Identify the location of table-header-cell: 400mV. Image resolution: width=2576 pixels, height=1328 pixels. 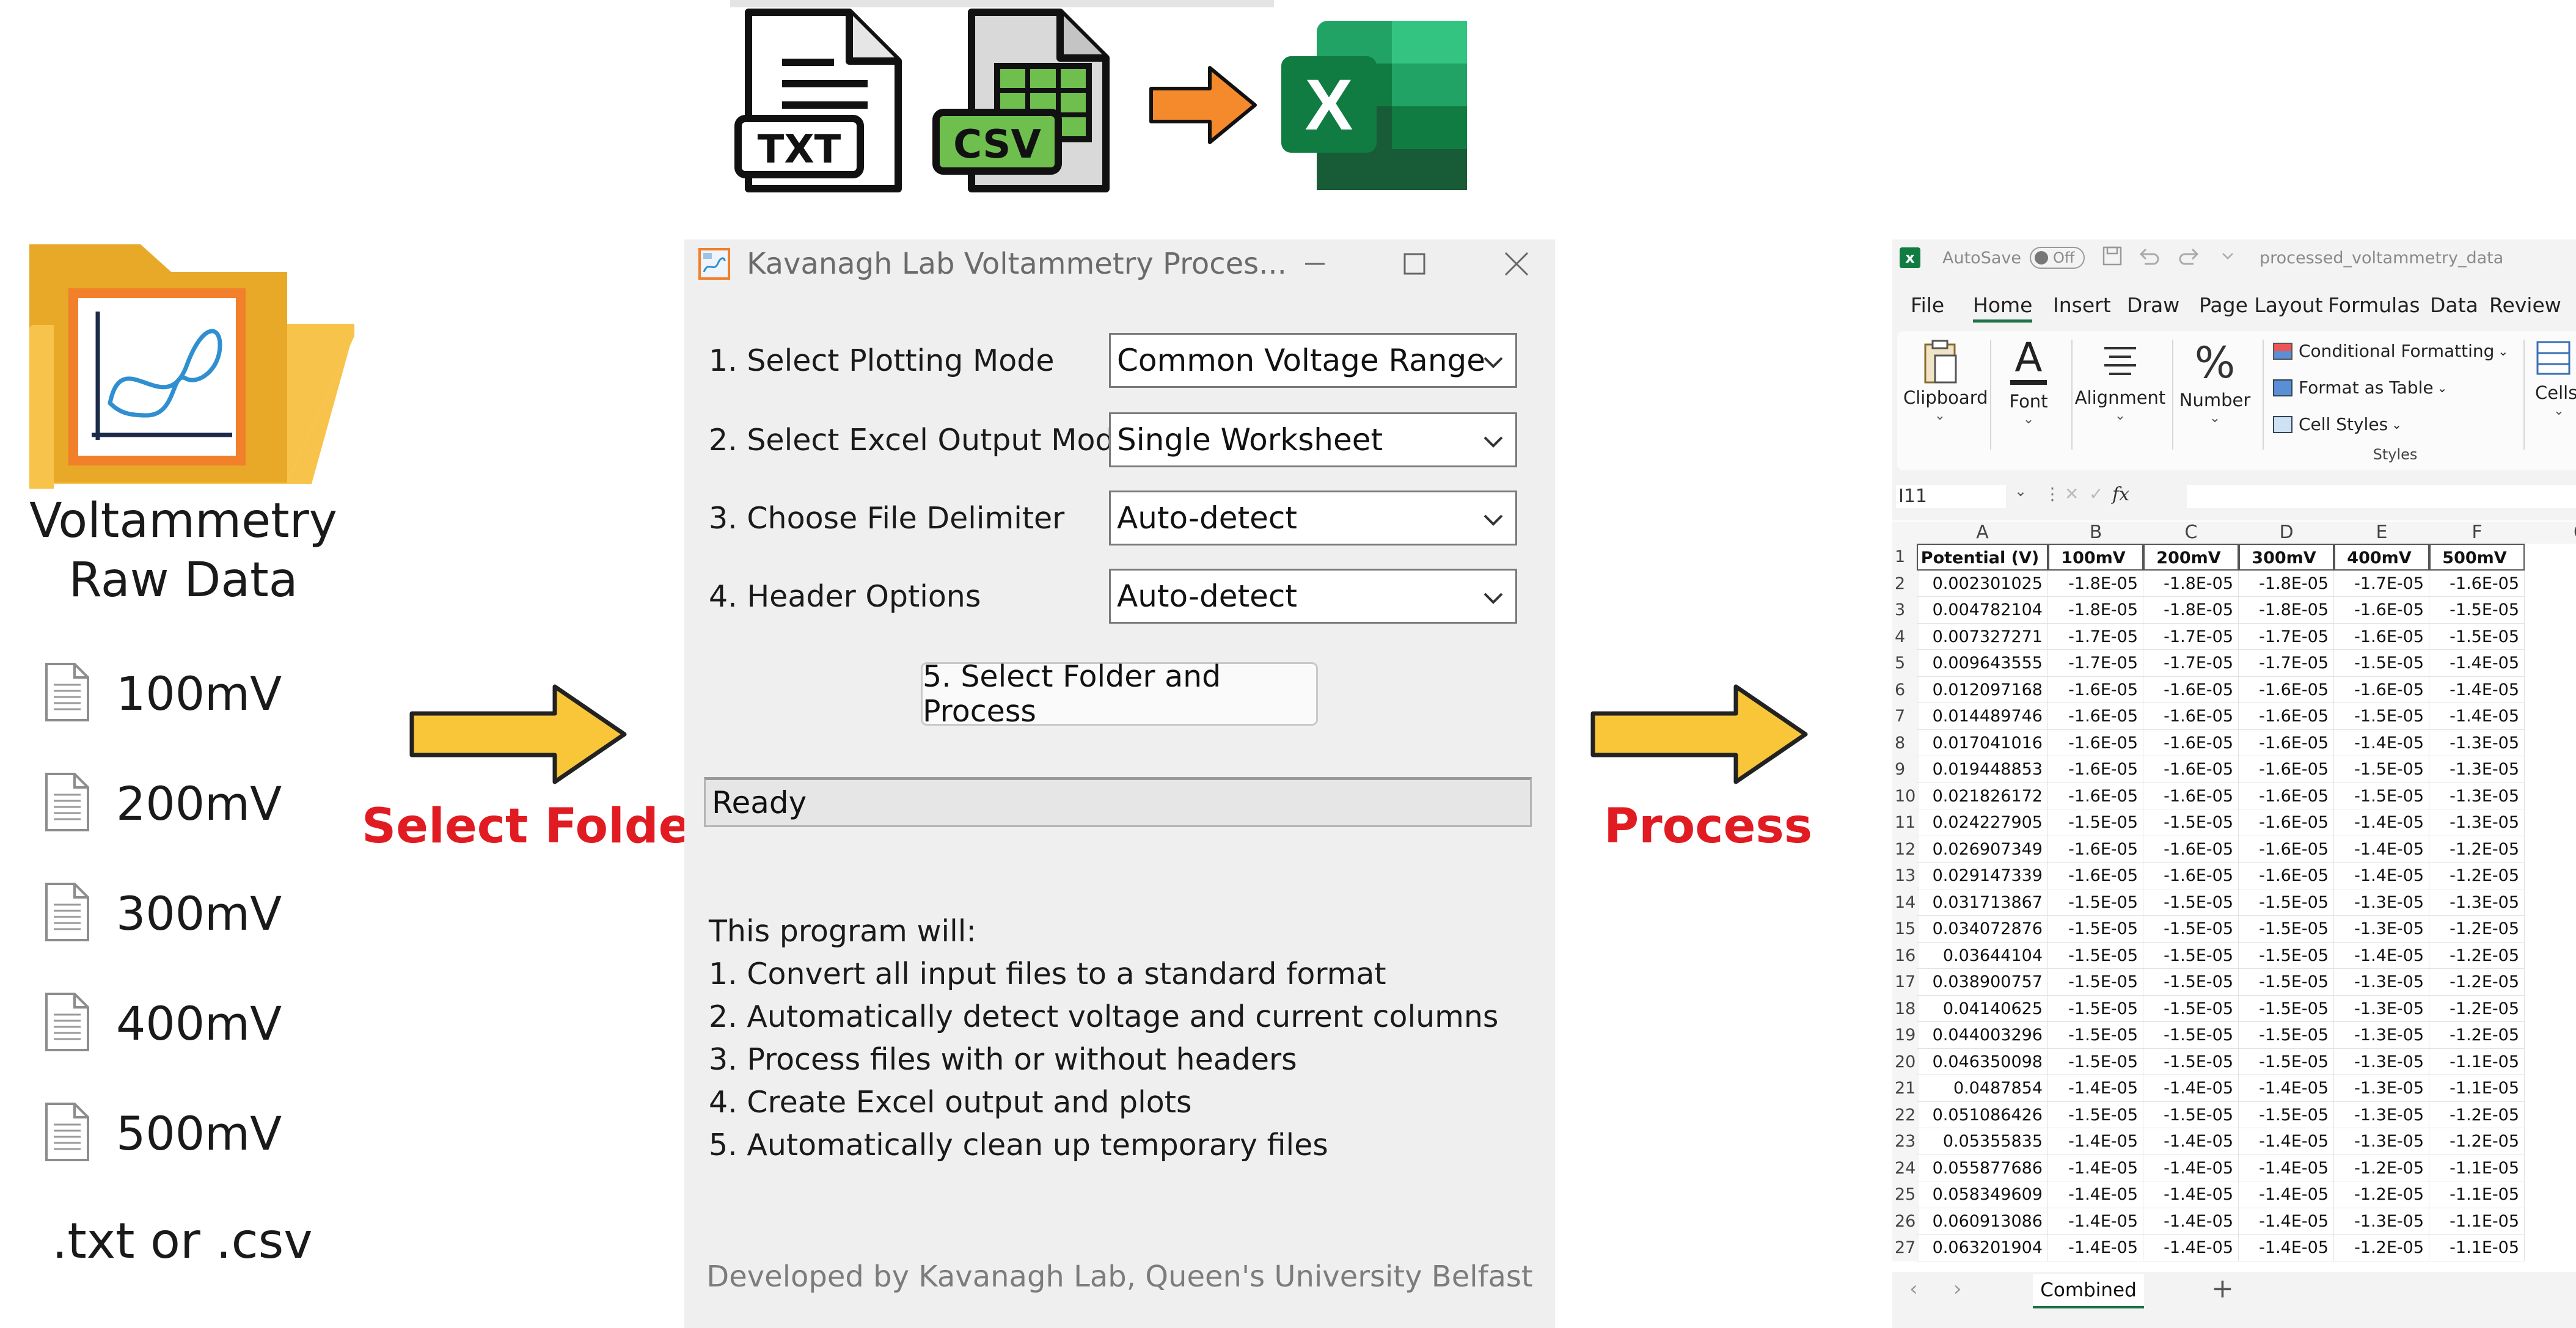
(2381, 557).